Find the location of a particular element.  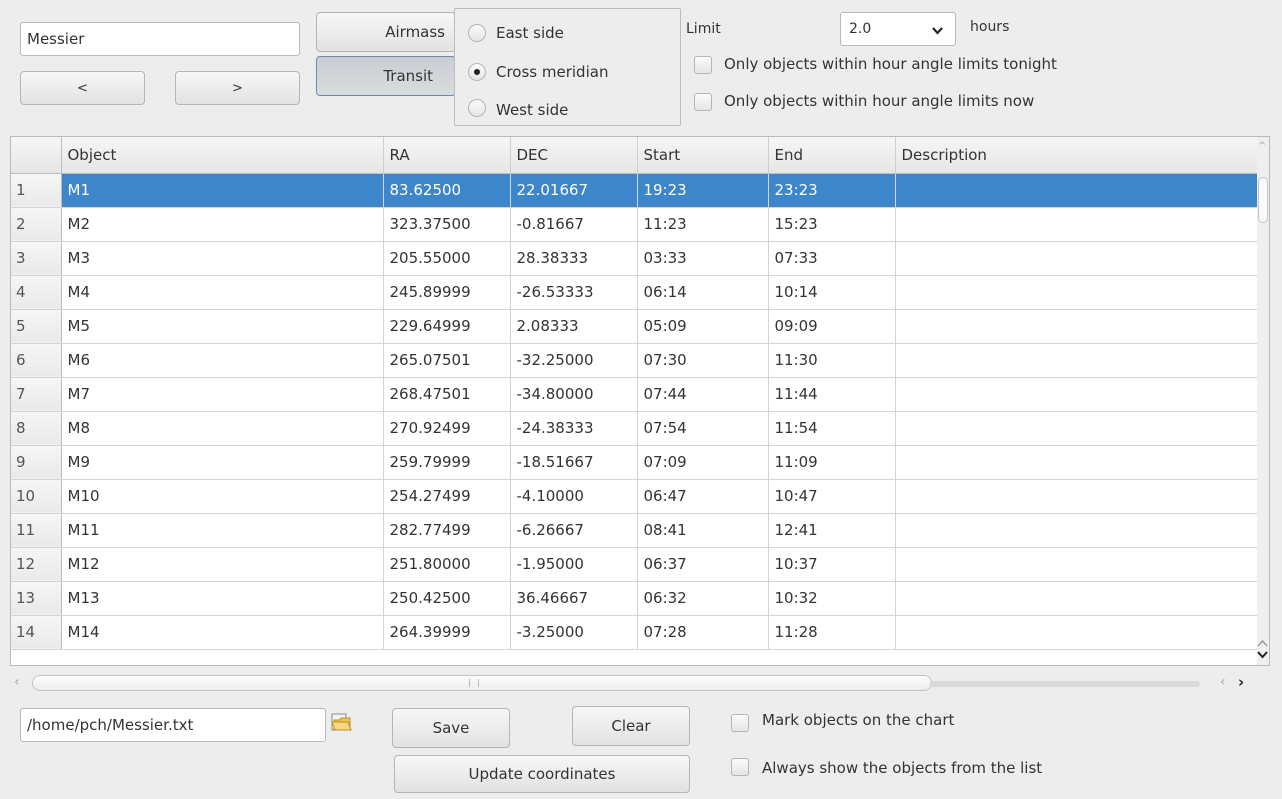

cell-dec: 36.46667 is located at coordinates (574, 598).